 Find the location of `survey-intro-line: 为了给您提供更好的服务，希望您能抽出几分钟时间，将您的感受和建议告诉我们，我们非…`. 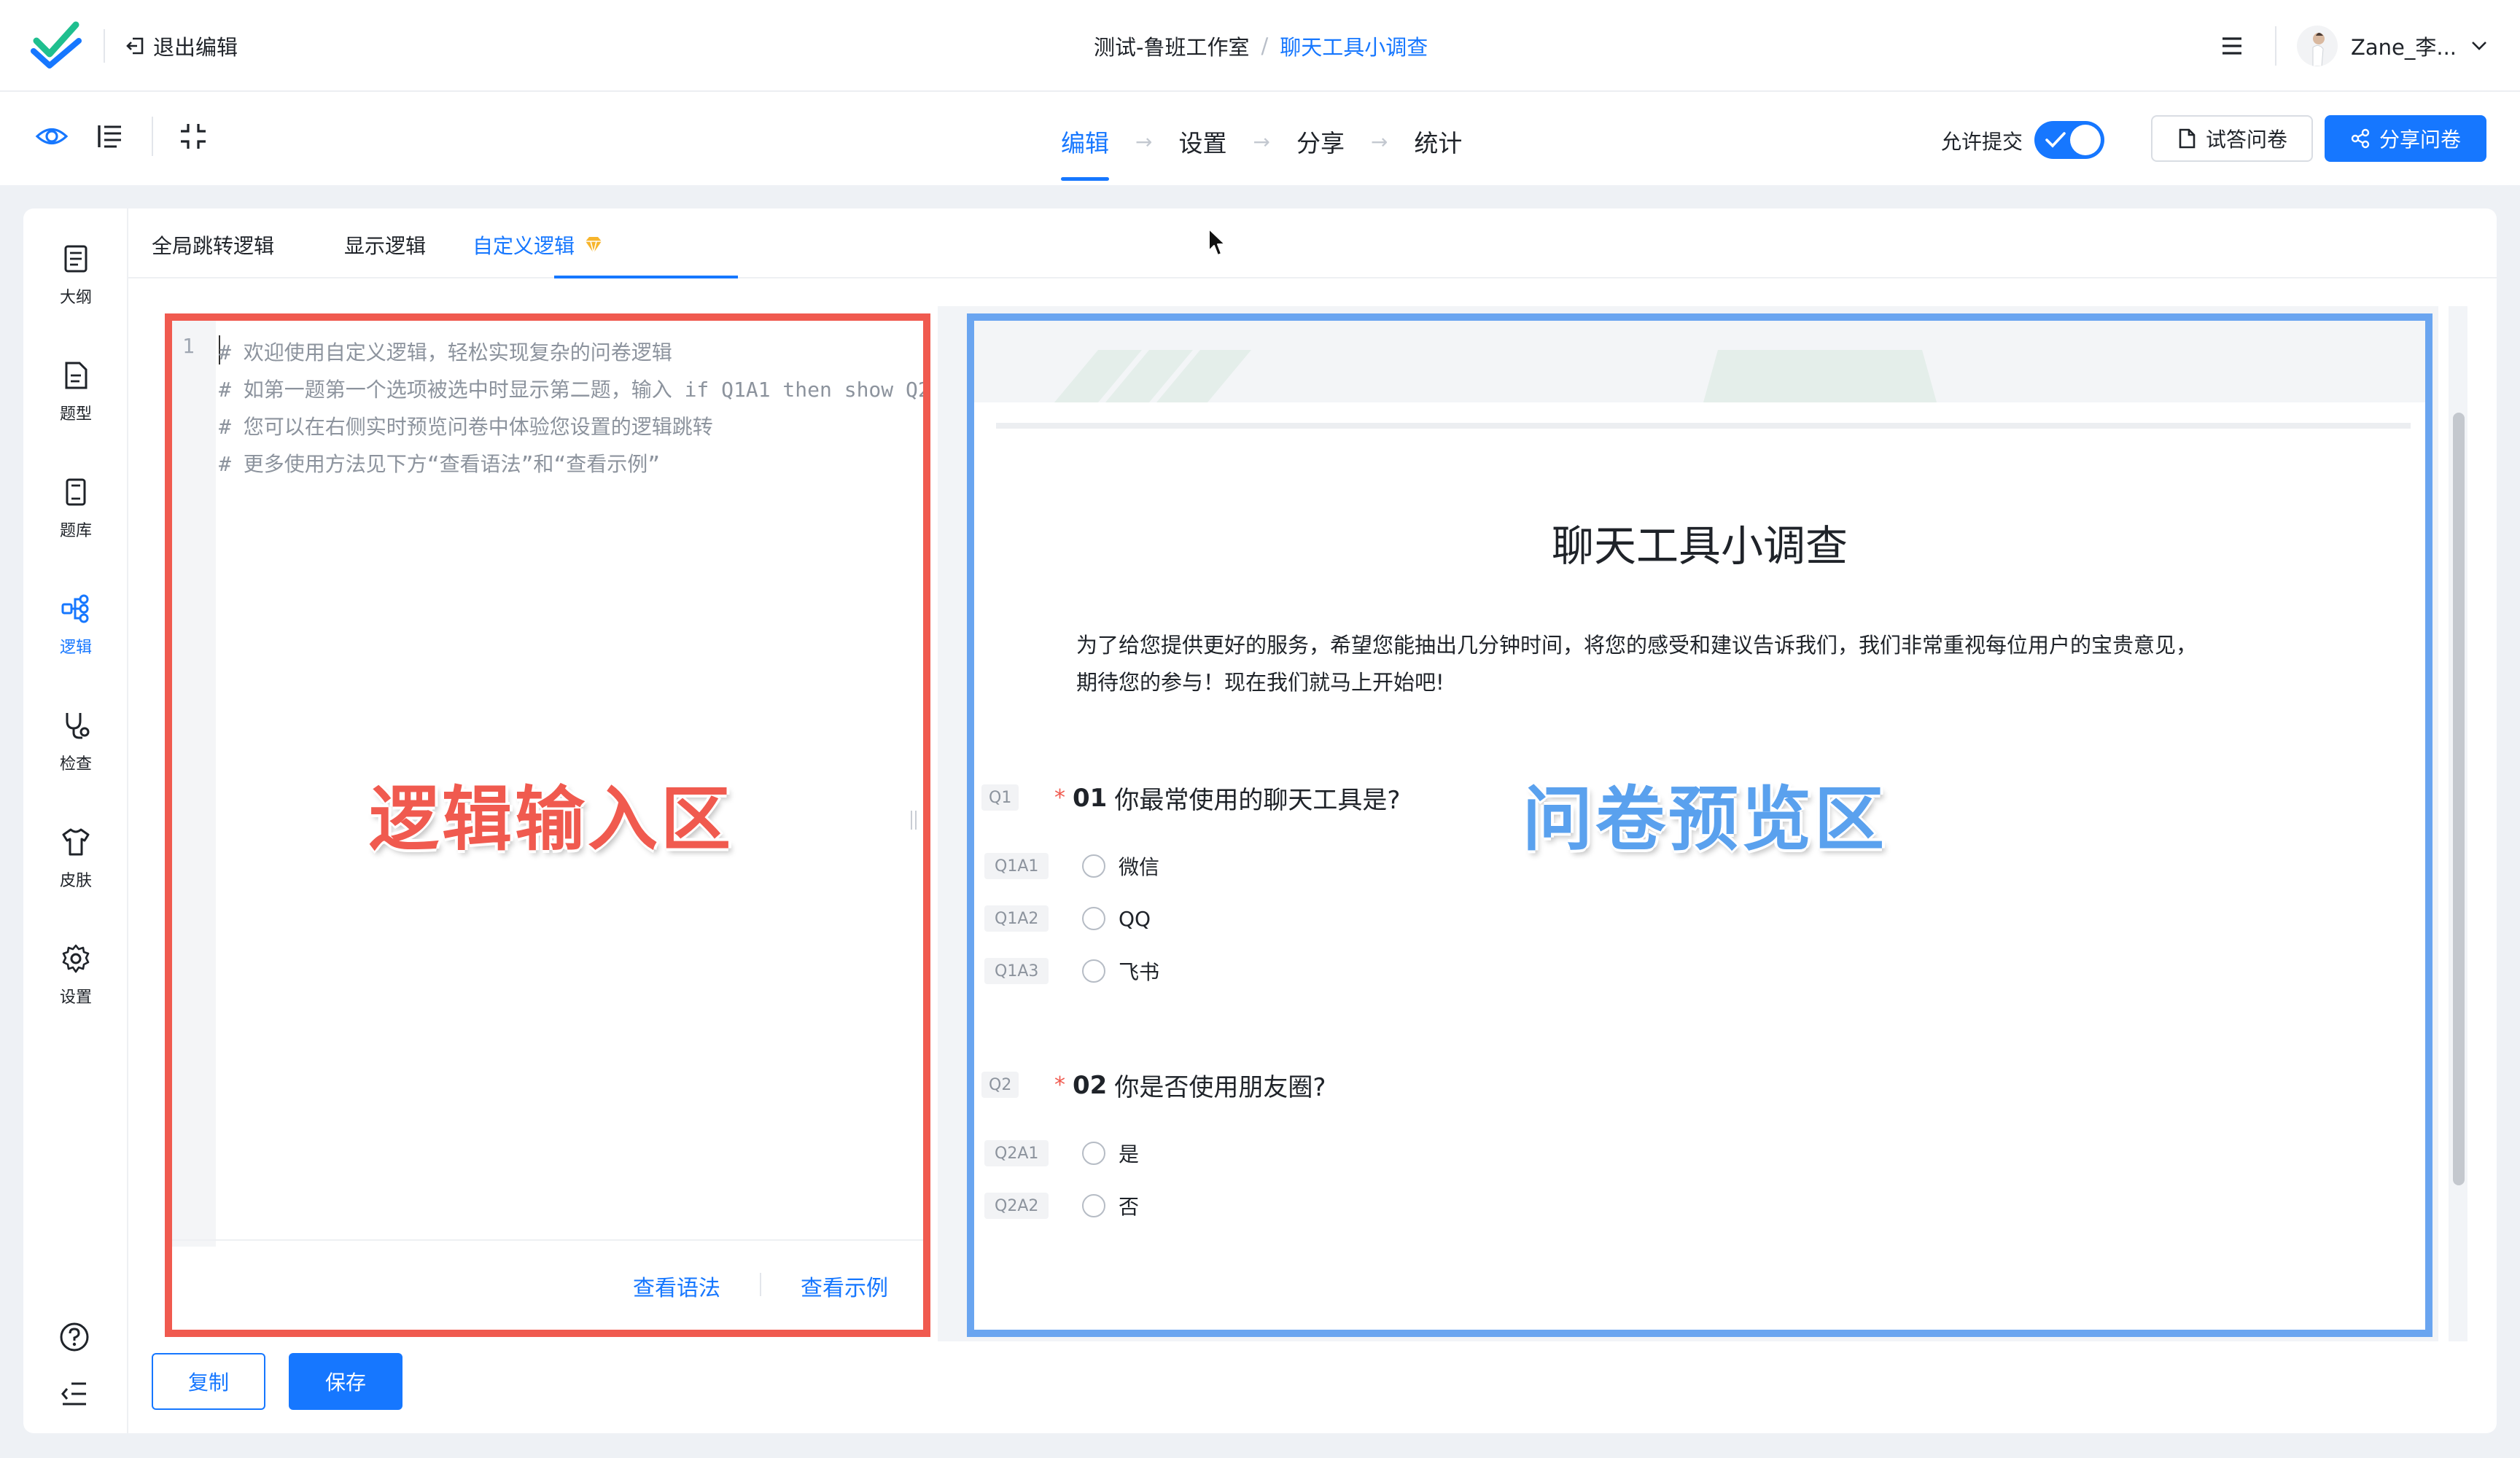

survey-intro-line: 为了给您提供更好的服务，希望您能抽出几分钟时间，将您的感受和建议告诉我们，我们非… is located at coordinates (1637, 645).